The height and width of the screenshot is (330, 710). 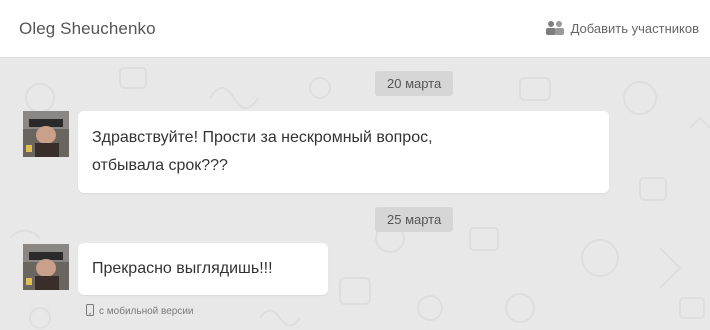 I want to click on add-participants-label: Добавить участников, so click(x=634, y=28).